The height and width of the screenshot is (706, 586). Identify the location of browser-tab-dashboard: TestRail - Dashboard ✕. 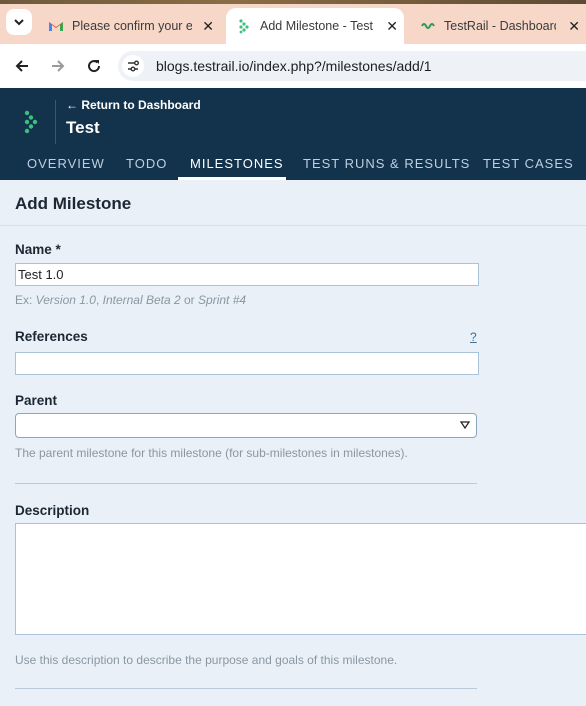
(498, 26).